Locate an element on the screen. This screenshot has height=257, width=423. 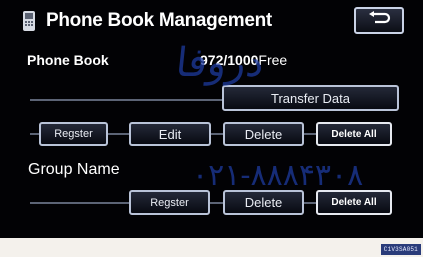
group-delete-button: Delete is located at coordinates (263, 202).